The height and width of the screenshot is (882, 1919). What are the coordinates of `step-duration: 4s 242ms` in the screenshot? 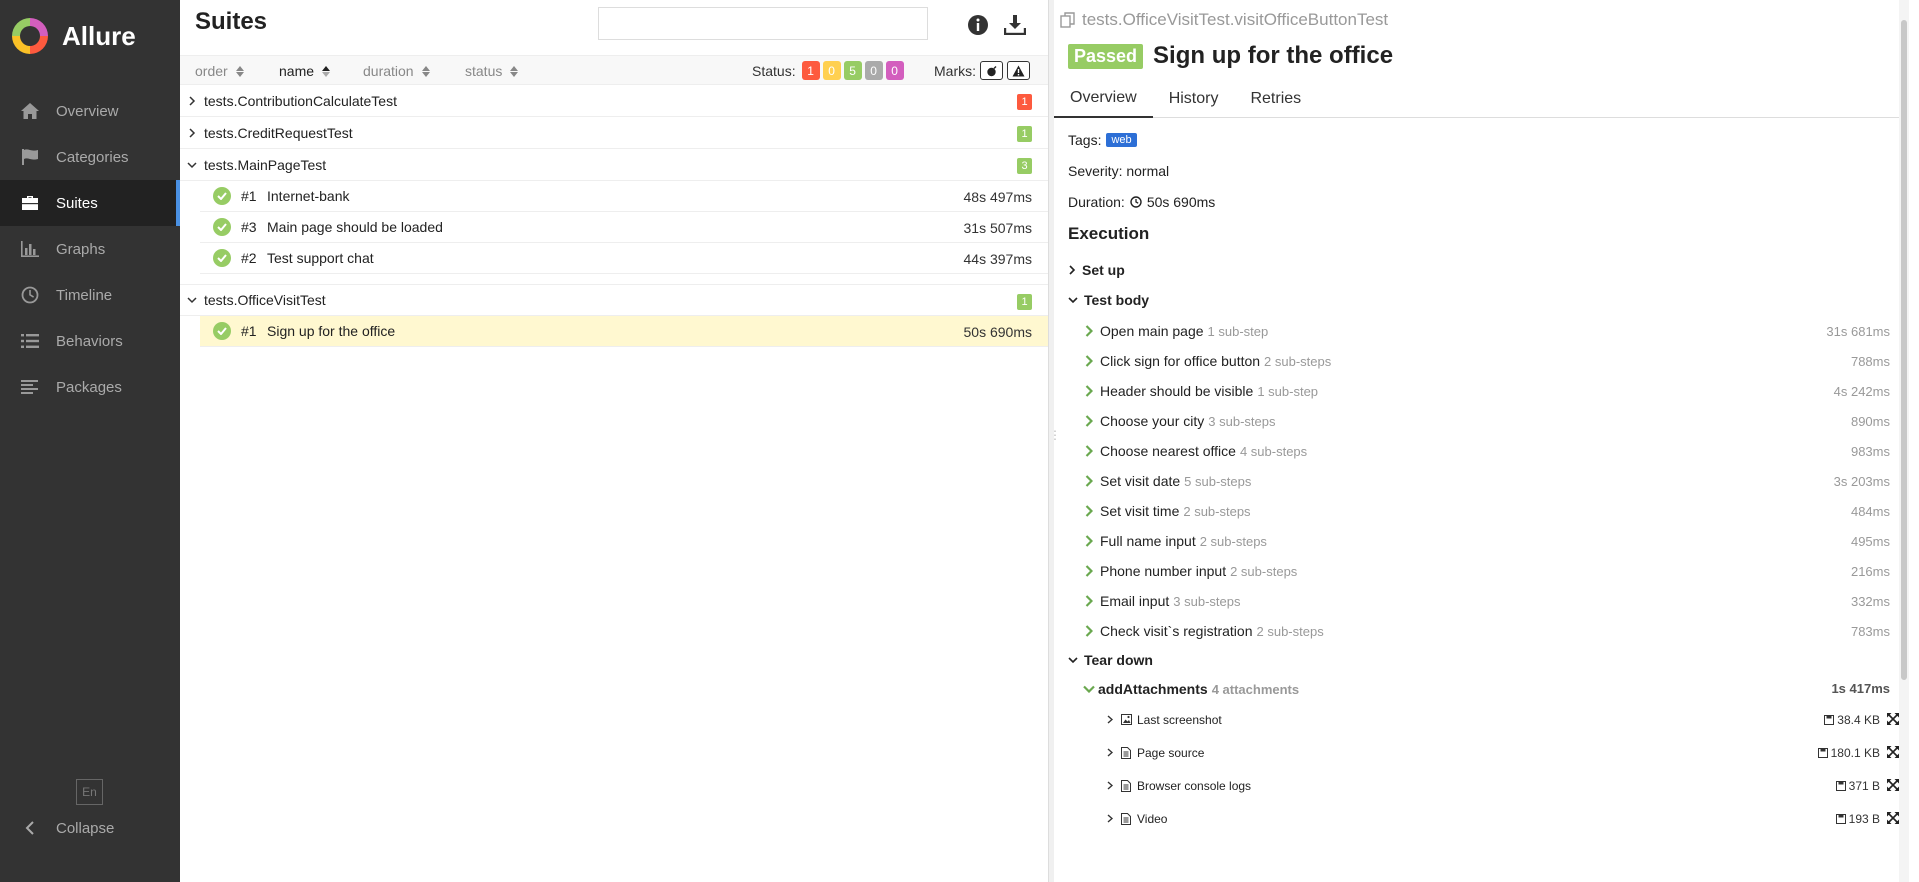 It's located at (1861, 391).